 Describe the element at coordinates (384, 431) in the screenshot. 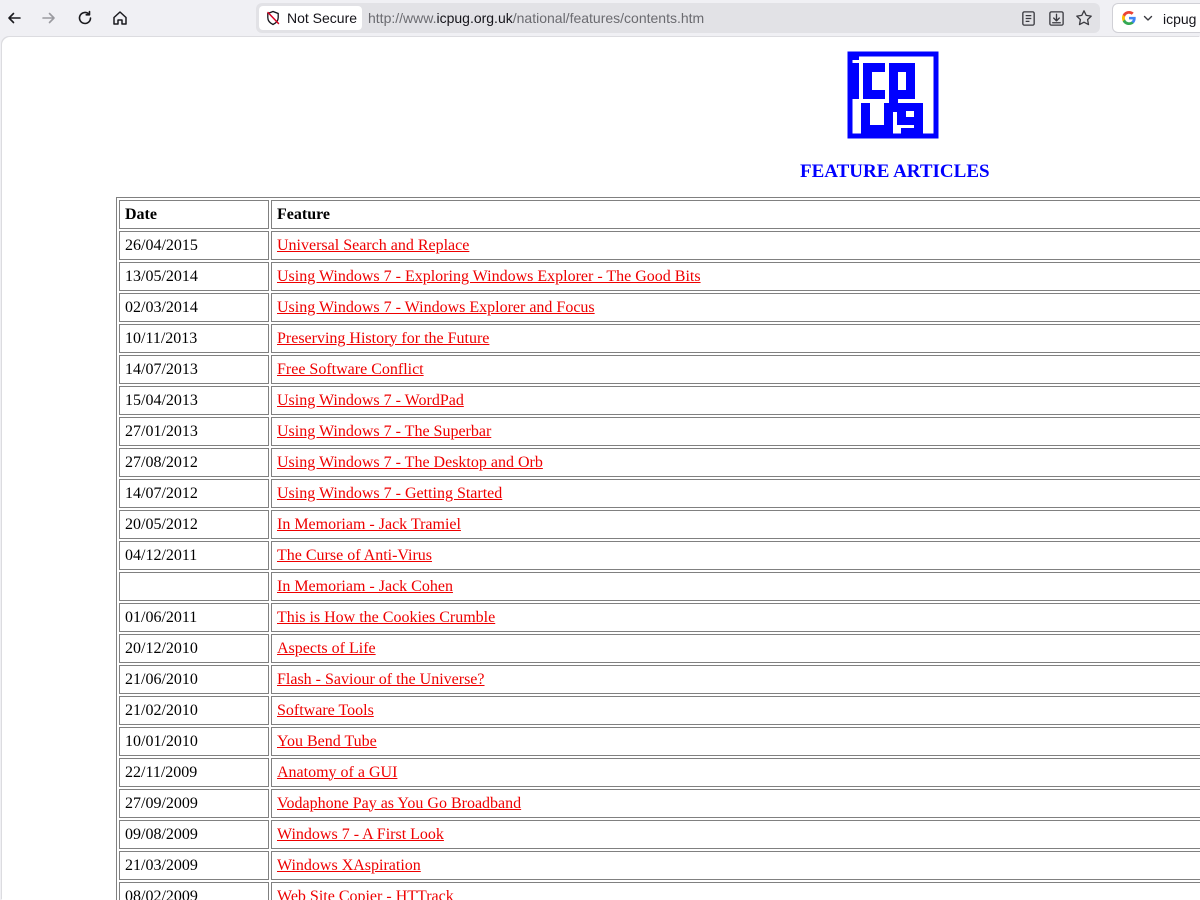

I see `article-link: Using Windows 7 - The Superbar` at that location.